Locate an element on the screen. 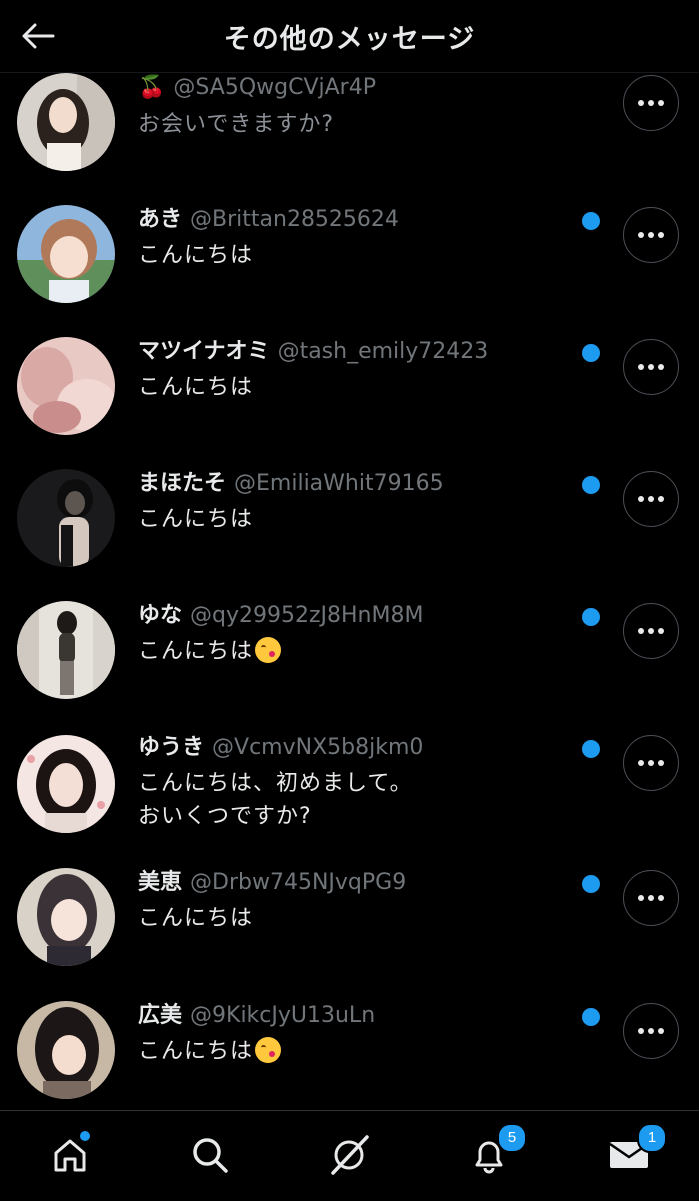 The image size is (699, 1201). tab-spaces is located at coordinates (349, 1155).